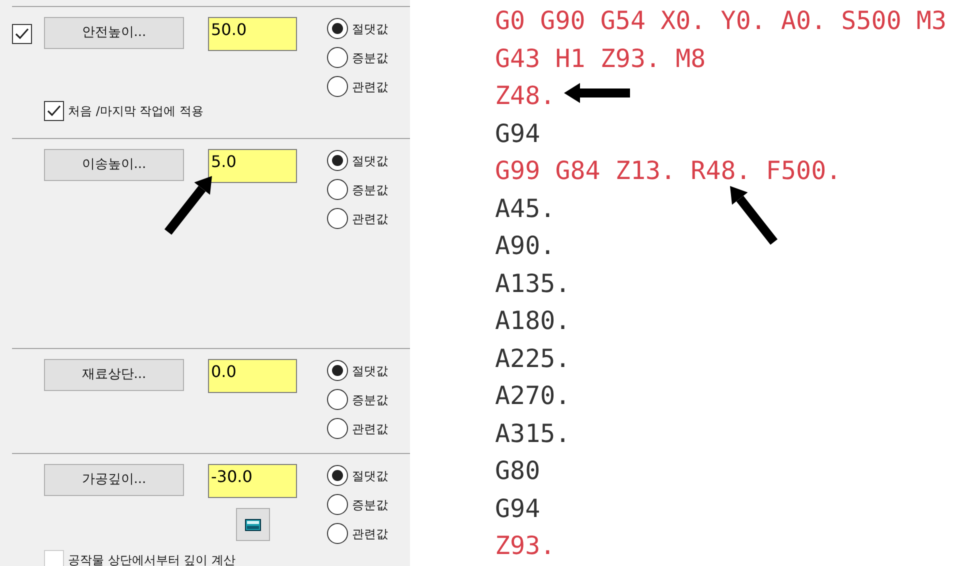 Image resolution: width=966 pixels, height=566 pixels. I want to click on code-line: A315., so click(532, 434).